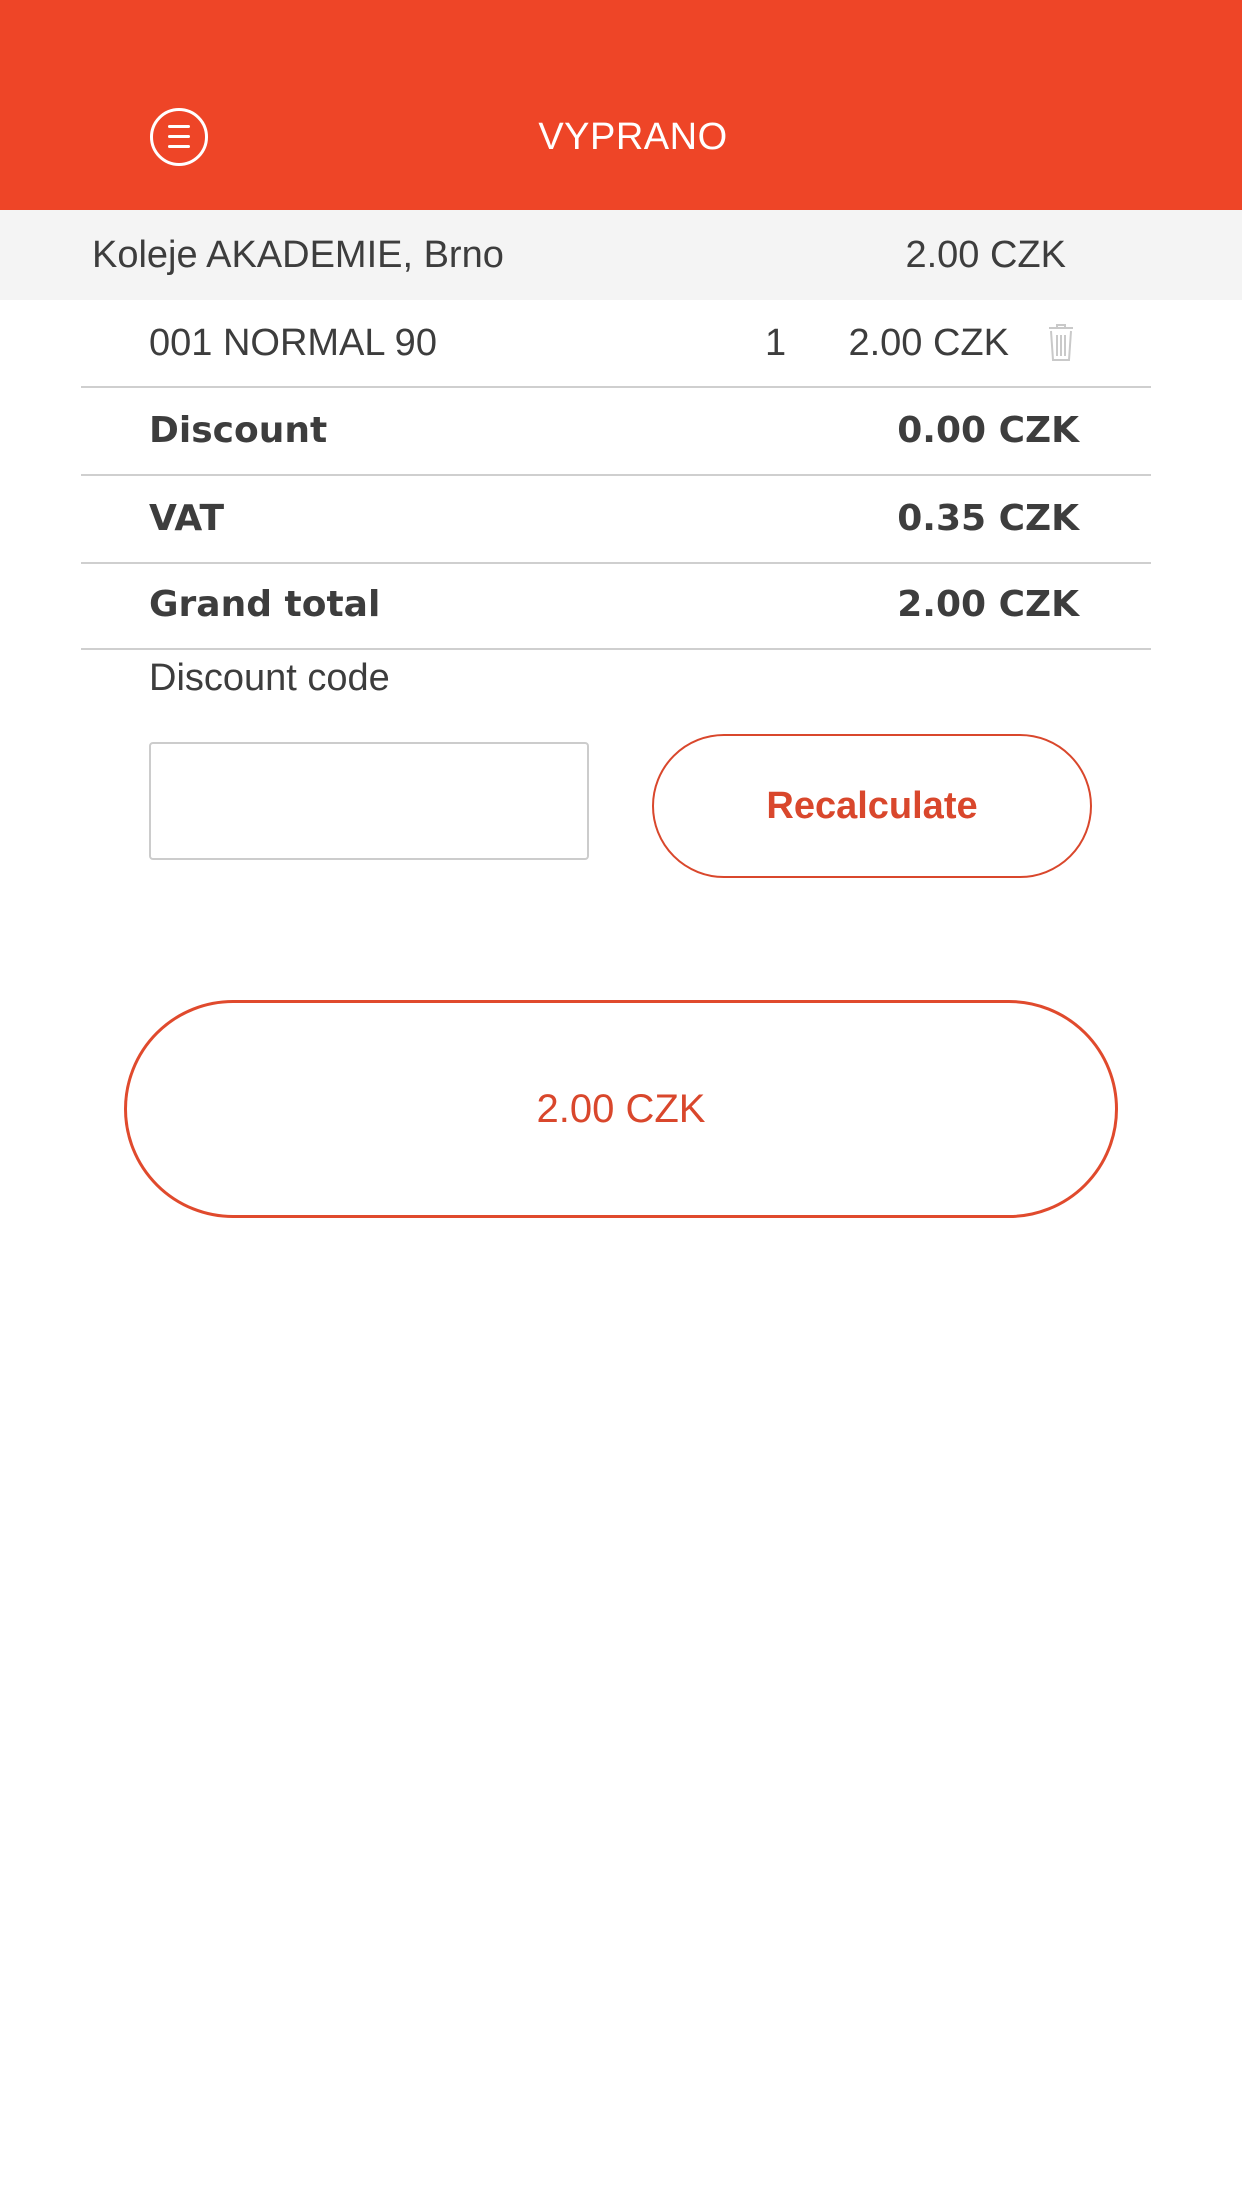 This screenshot has height=2208, width=1242. Describe the element at coordinates (621, 1109) in the screenshot. I see `pay-button: 2.00 CZK` at that location.